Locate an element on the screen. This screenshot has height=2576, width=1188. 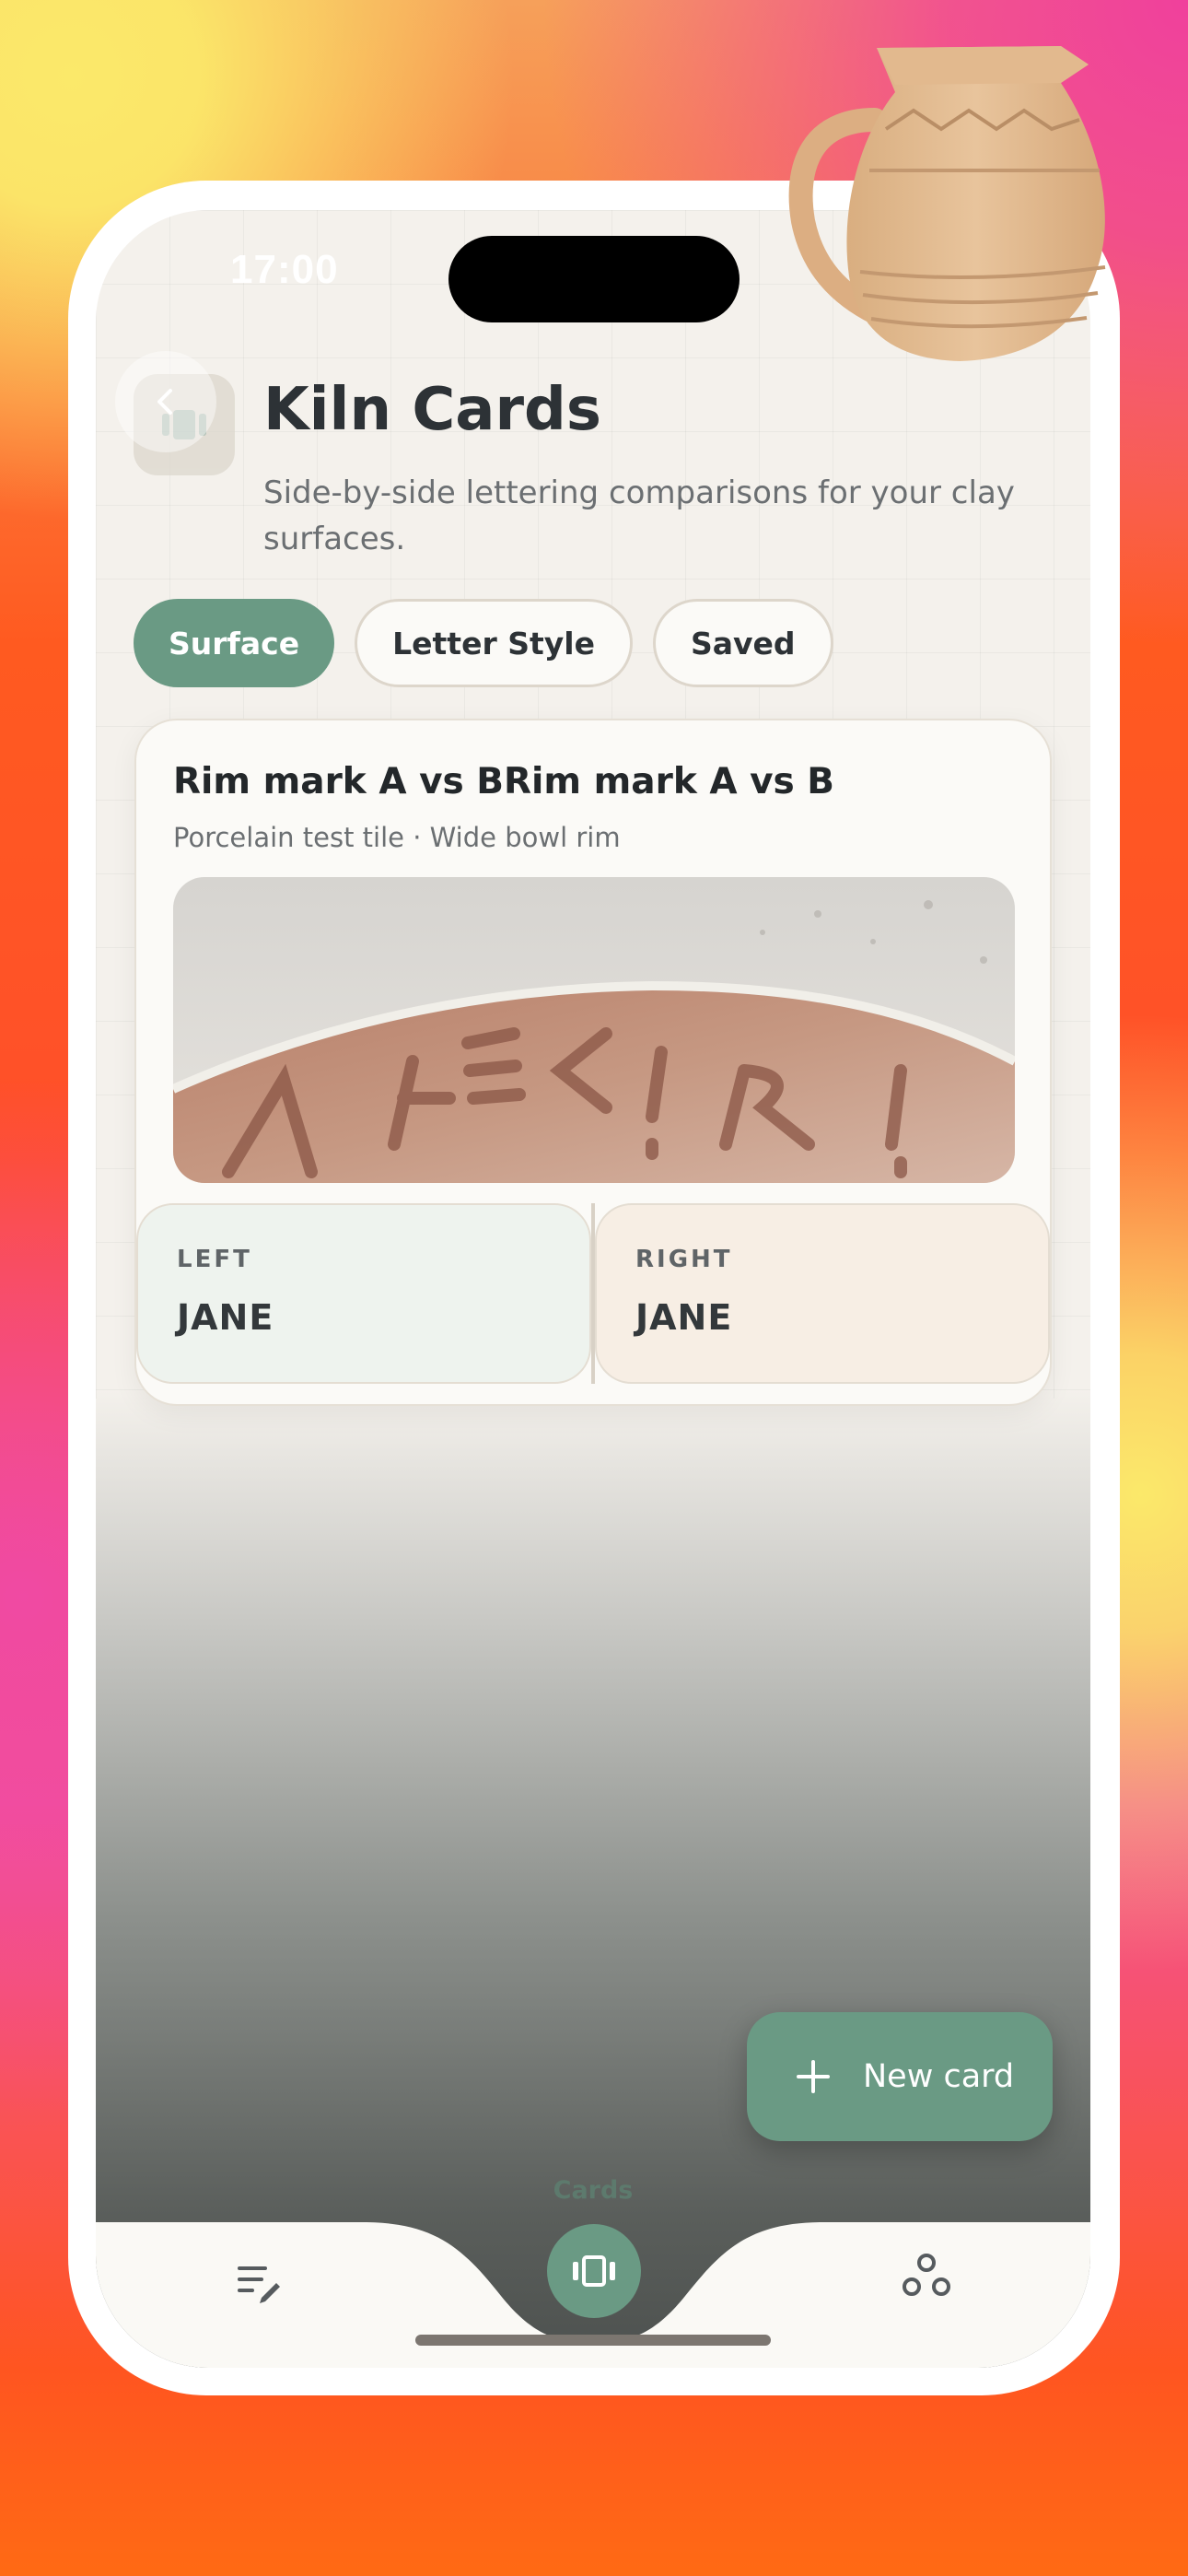
filter-chips: Surface Letter Style Saved is located at coordinates (483, 643).